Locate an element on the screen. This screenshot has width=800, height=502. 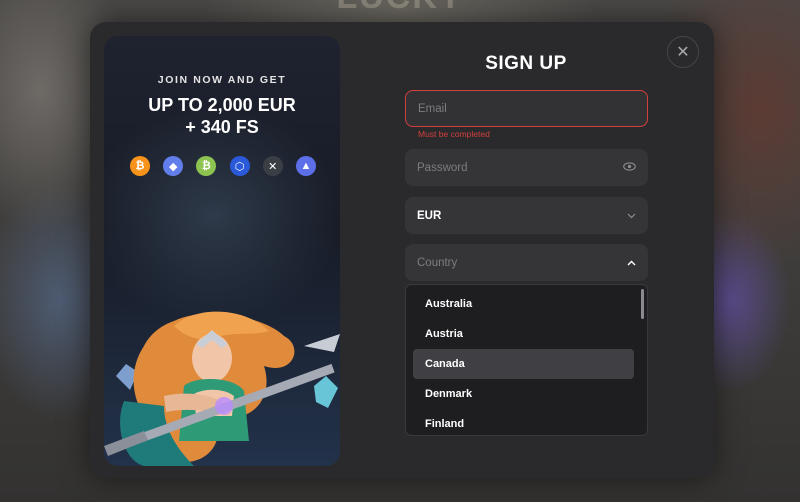
bitcoin-icon: ₿ is located at coordinates (140, 166).